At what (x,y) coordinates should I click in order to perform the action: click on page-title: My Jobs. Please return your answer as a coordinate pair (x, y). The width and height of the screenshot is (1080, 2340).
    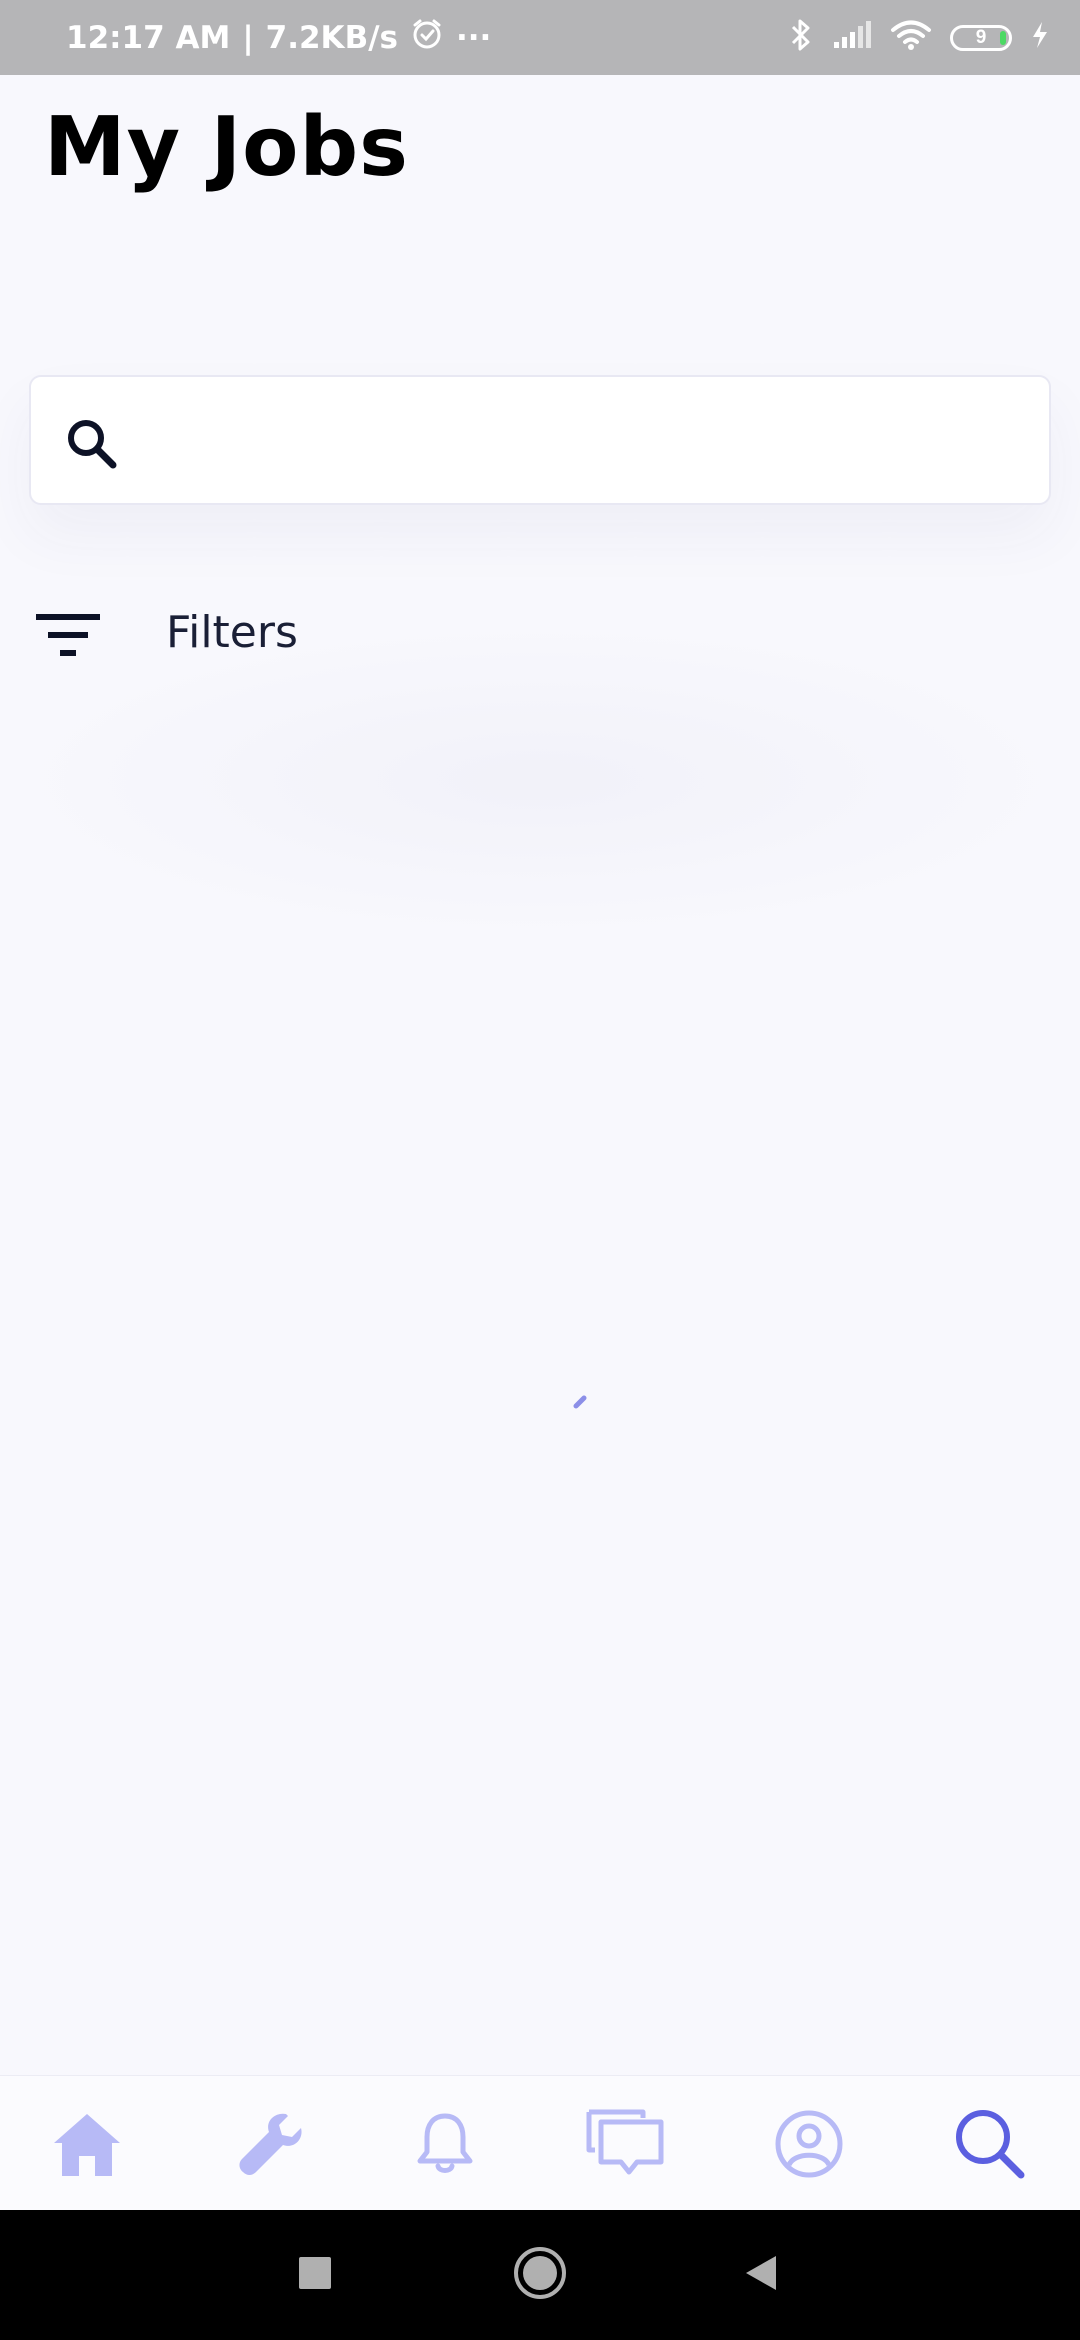
    Looking at the image, I should click on (226, 147).